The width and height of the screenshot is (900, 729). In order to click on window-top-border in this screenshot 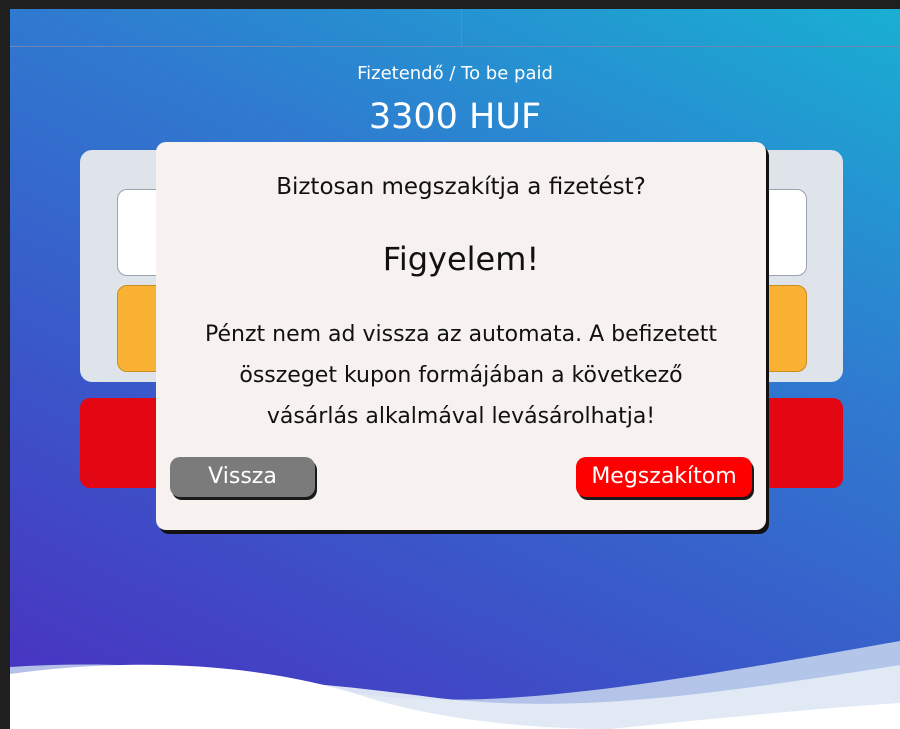, I will do `click(450, 4)`.